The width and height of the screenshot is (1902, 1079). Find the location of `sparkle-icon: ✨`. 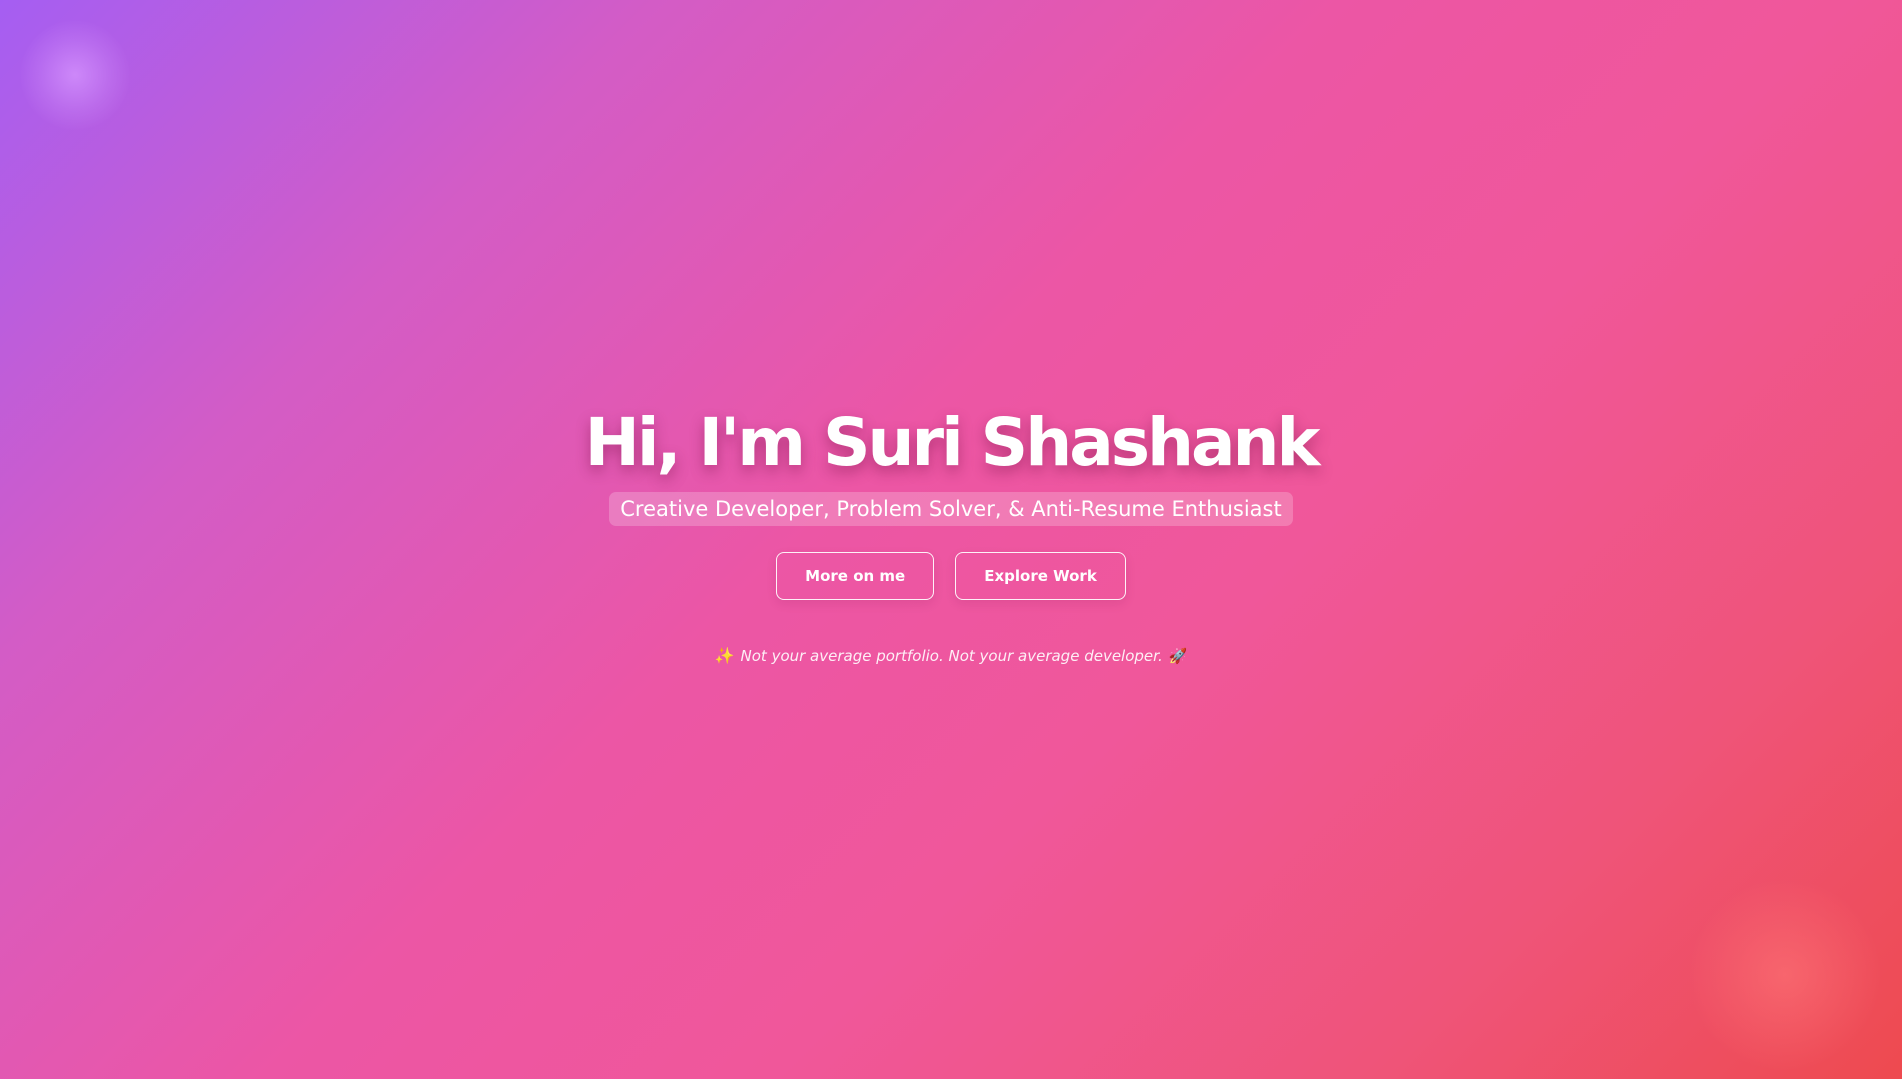

sparkle-icon: ✨ is located at coordinates (724, 655).